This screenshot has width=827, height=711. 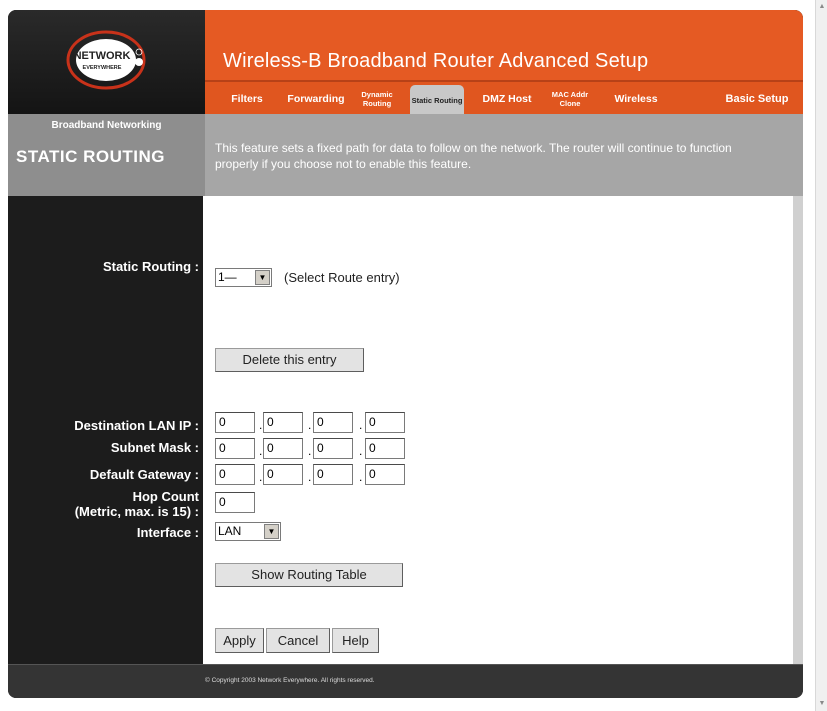 What do you see at coordinates (757, 99) in the screenshot?
I see `tab-basic-setup: Basic Setup` at bounding box center [757, 99].